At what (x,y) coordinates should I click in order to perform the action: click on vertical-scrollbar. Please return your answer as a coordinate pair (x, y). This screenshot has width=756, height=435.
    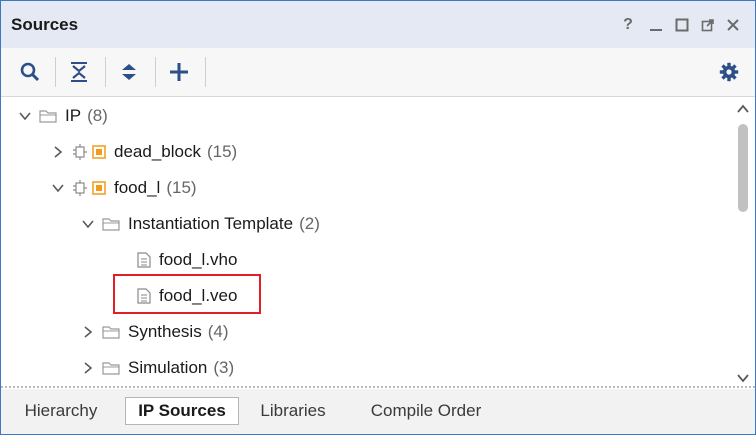
    Looking at the image, I should click on (743, 241).